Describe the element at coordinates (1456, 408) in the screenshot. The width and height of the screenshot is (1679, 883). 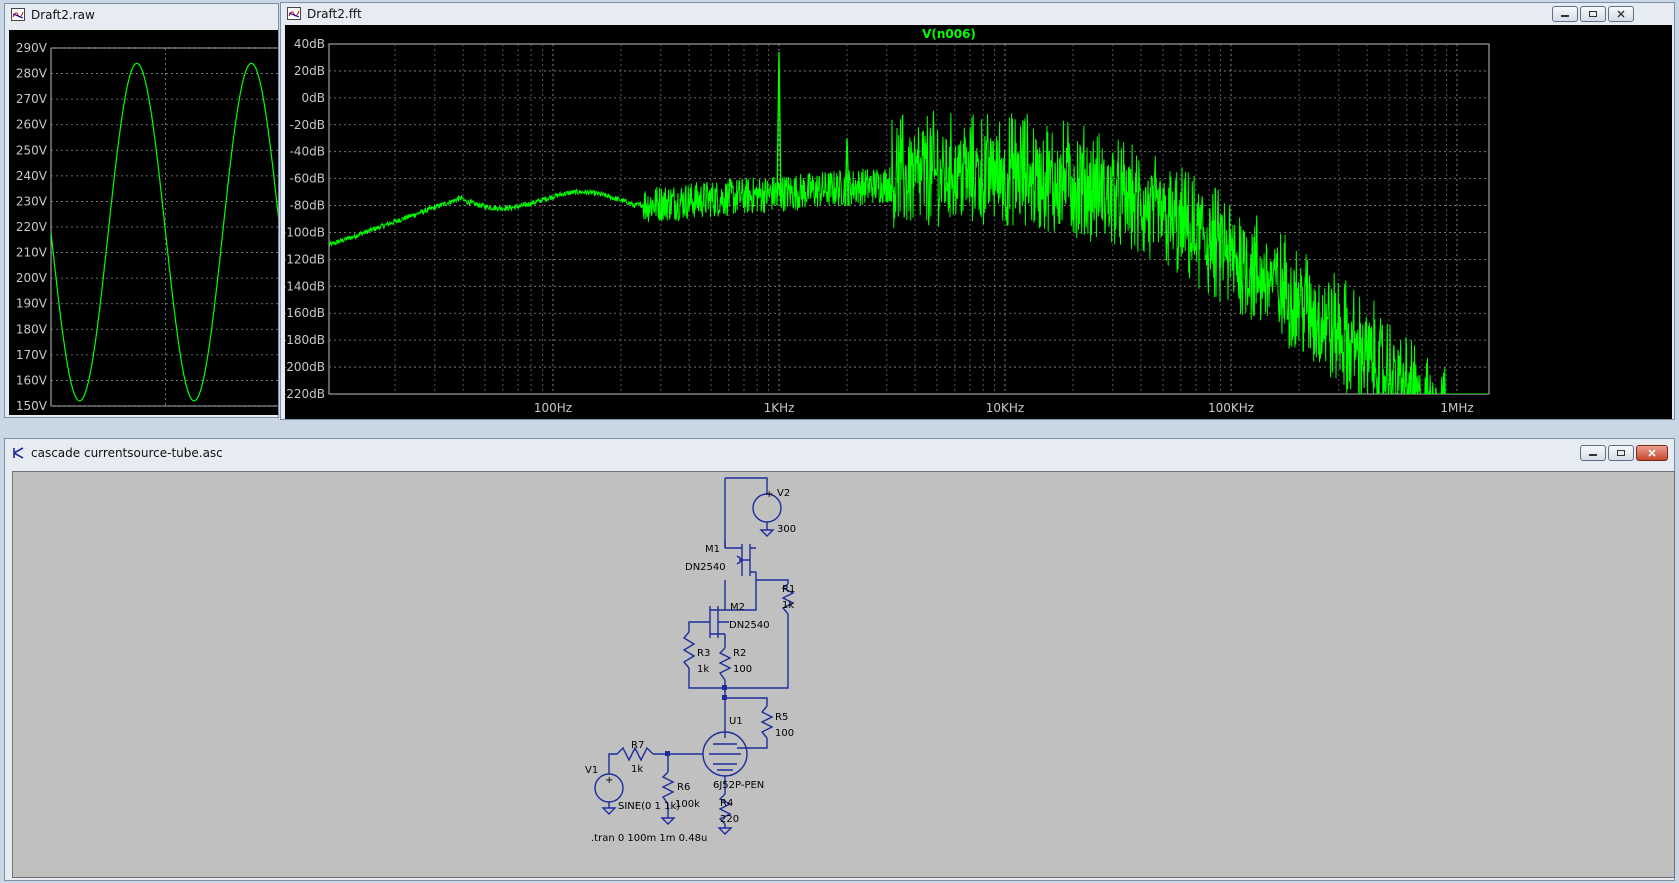
I see `fft-x-tick-label: 1MHz` at that location.